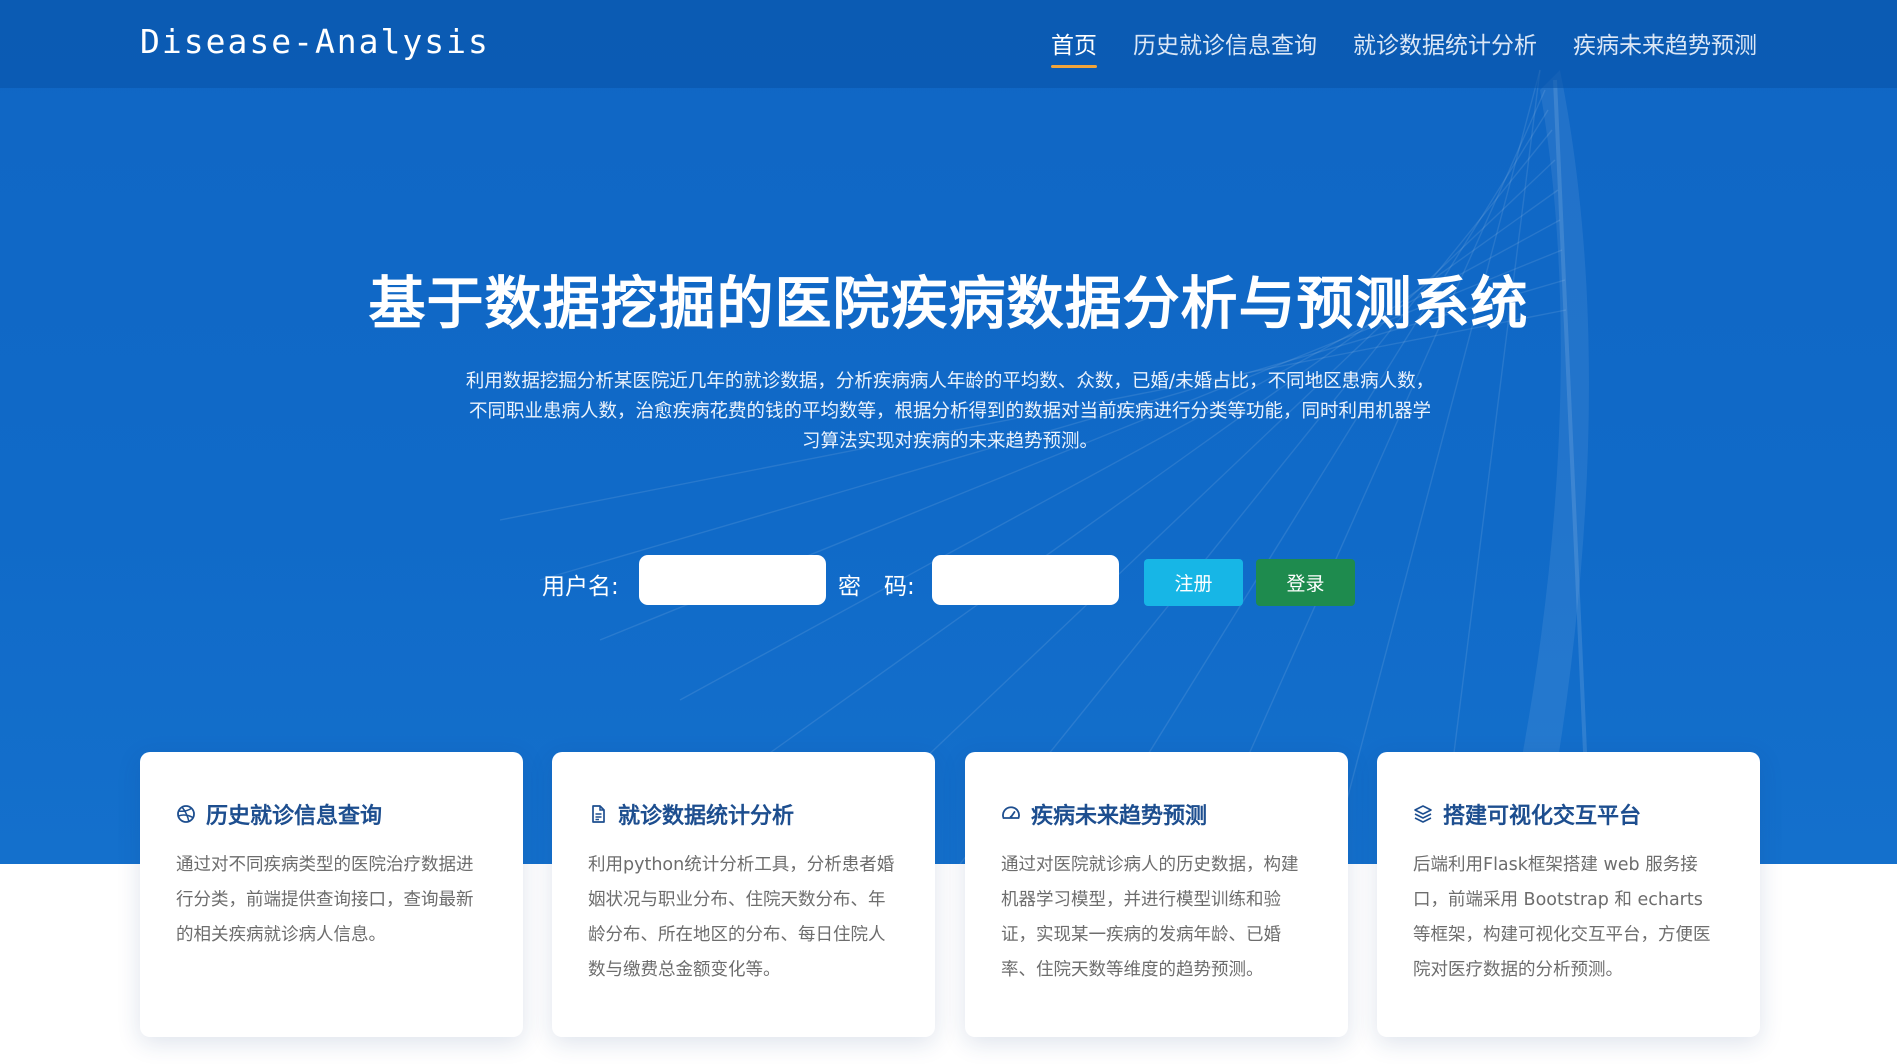 This screenshot has width=1897, height=1064. I want to click on card-header: 就诊数据统计分析, so click(743, 814).